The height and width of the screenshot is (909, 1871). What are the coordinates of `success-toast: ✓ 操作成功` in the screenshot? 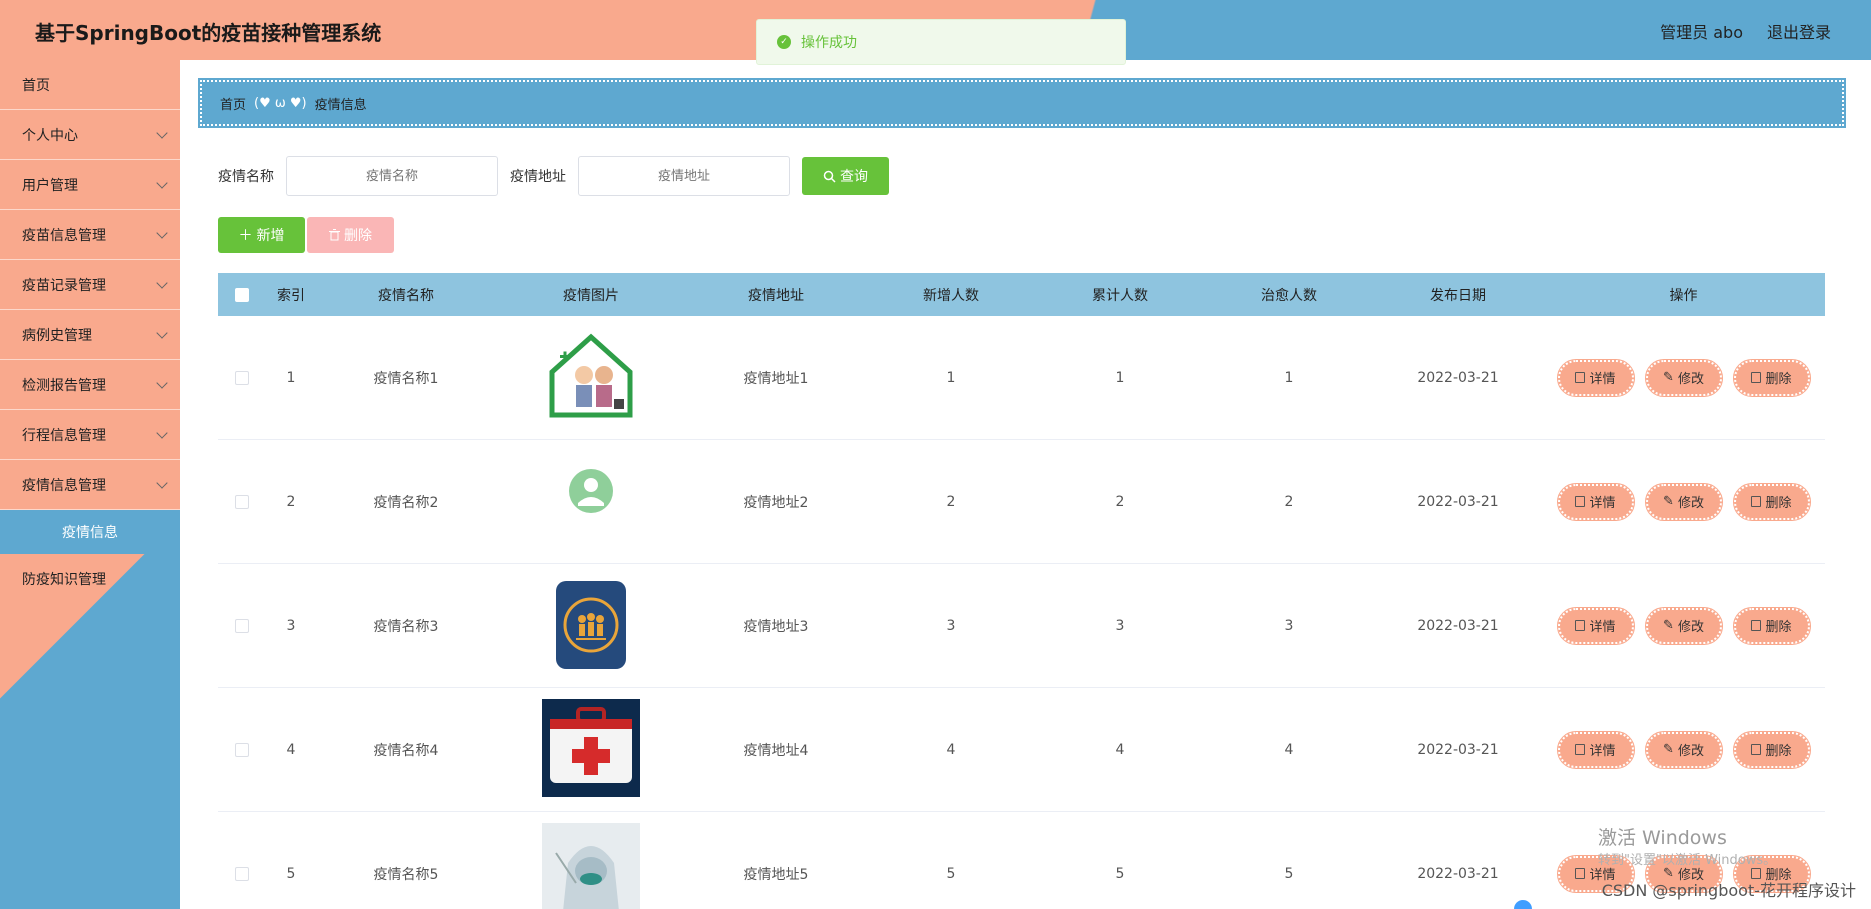 It's located at (941, 42).